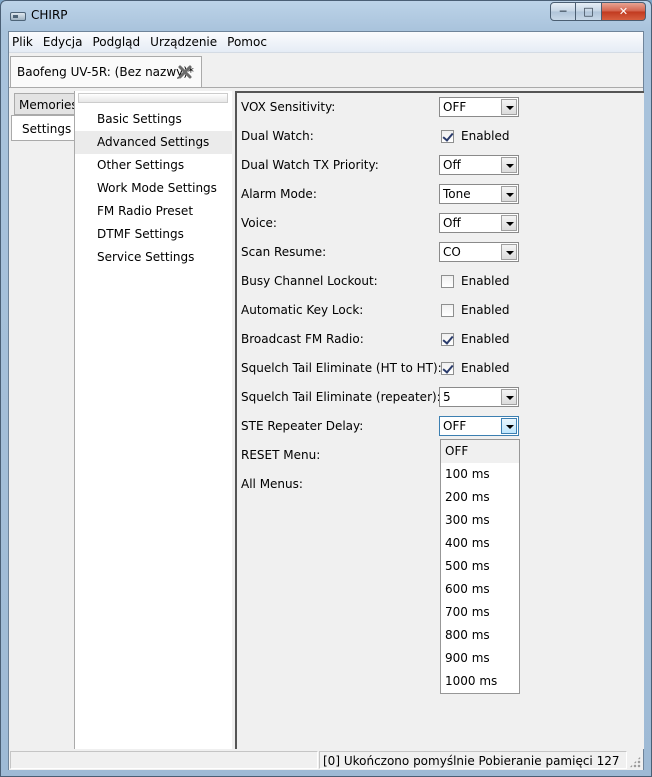 This screenshot has height=777, width=652. I want to click on dropdown-option: 400 ms, so click(480, 543).